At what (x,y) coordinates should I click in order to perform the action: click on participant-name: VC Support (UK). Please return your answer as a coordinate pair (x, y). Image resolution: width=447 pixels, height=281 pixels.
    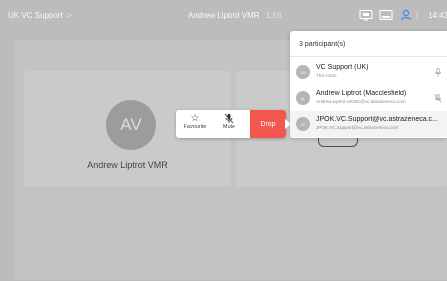
    Looking at the image, I should click on (342, 67).